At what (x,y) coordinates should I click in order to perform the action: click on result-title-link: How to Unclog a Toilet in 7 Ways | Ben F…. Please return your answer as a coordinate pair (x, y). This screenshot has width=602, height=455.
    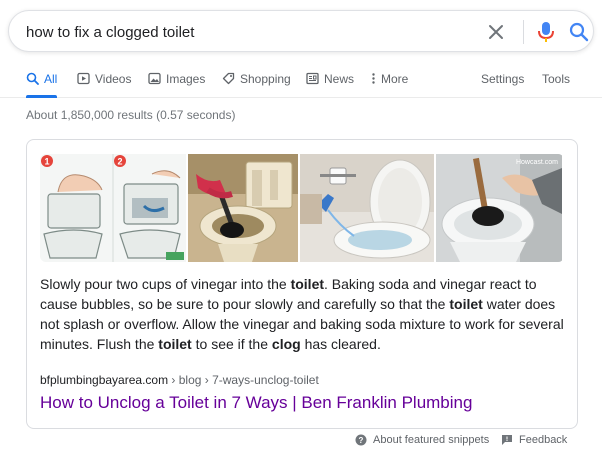
    Looking at the image, I should click on (256, 403).